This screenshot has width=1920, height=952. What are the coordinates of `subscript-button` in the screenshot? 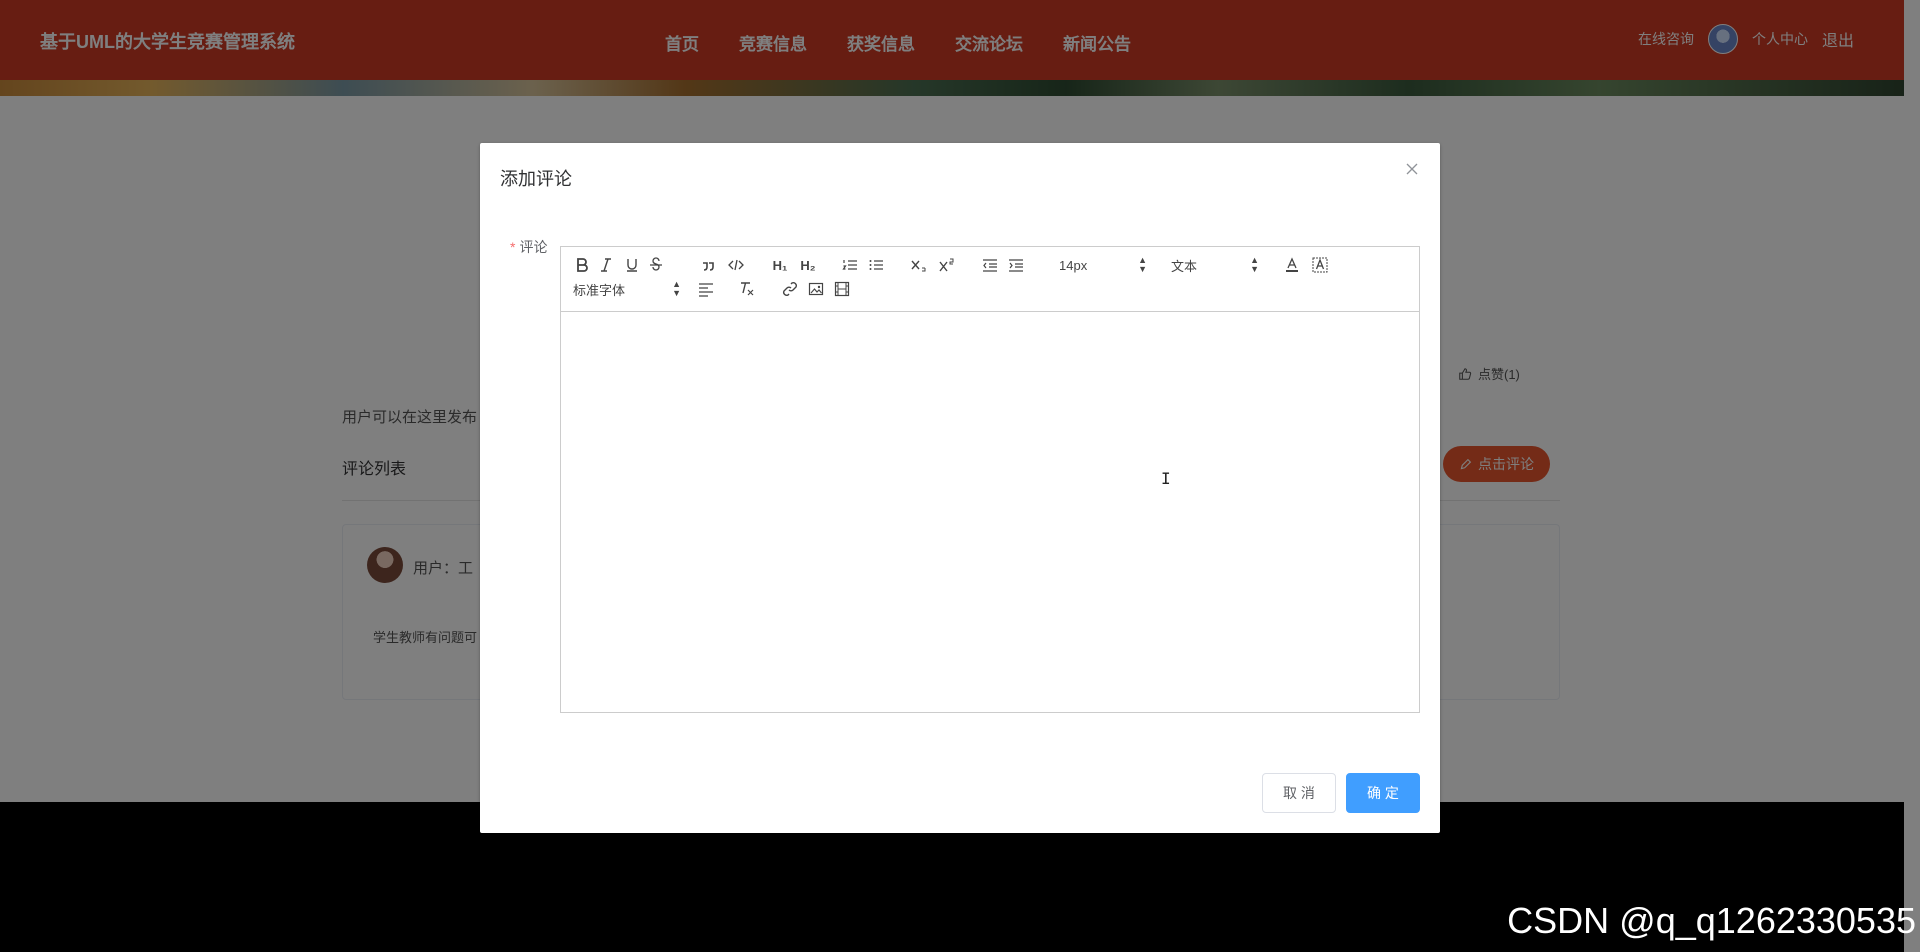 It's located at (919, 265).